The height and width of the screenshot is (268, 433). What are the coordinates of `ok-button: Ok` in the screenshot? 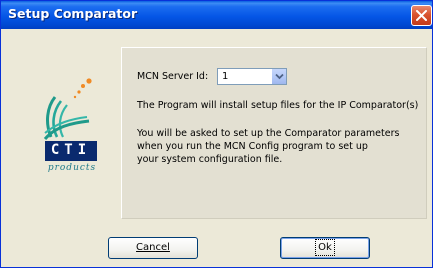 It's located at (325, 248).